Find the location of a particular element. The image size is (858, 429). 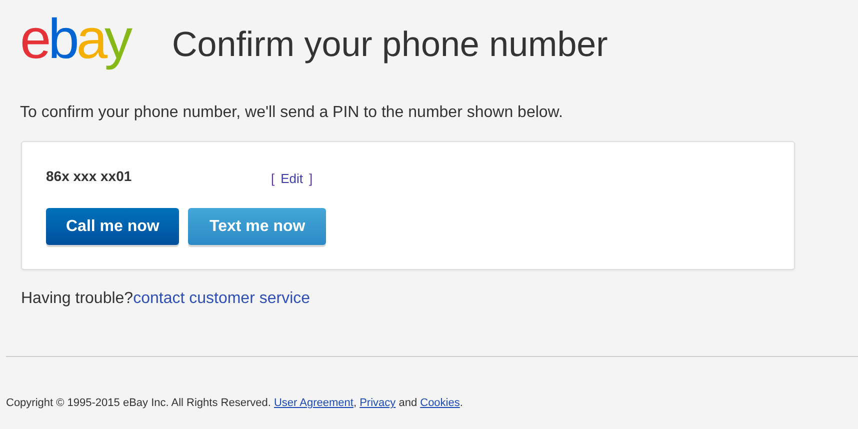

intro-text: To confirm your phone number, we'll send a PIN to the number shown below. is located at coordinates (292, 113).